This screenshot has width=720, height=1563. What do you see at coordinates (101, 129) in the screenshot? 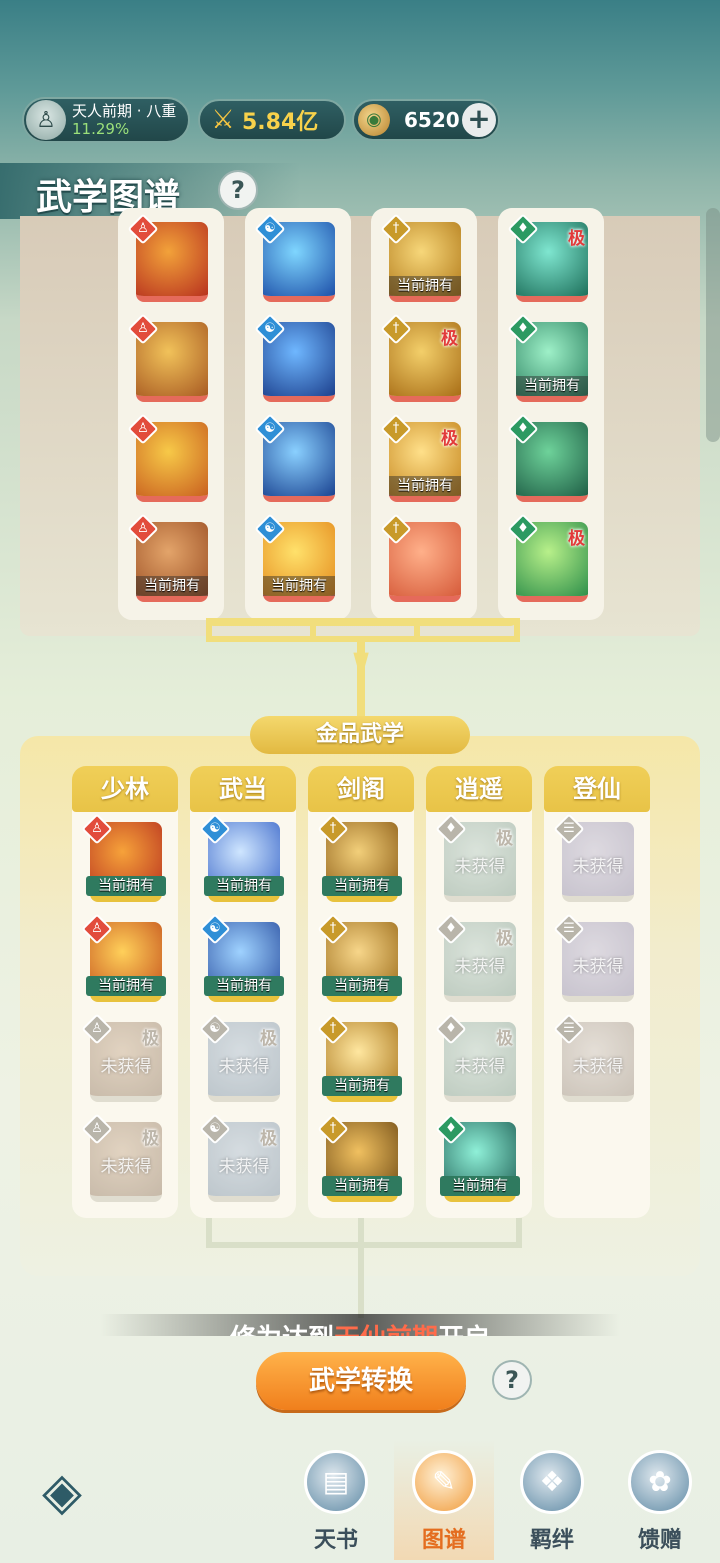
I see `realm-progress: 11.29%` at bounding box center [101, 129].